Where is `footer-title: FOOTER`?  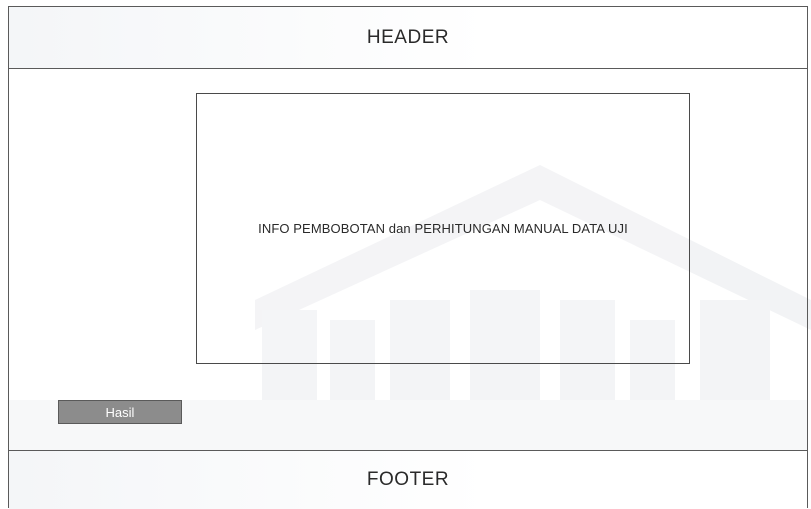 footer-title: FOOTER is located at coordinates (408, 479).